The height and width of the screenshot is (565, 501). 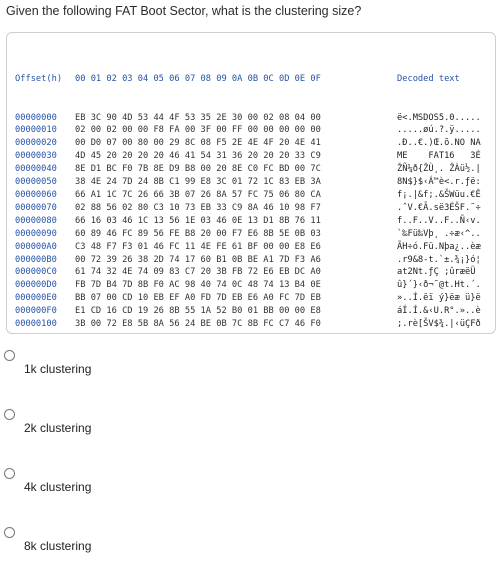 What do you see at coordinates (36, 130) in the screenshot?
I see `row-offset: 00000010` at bounding box center [36, 130].